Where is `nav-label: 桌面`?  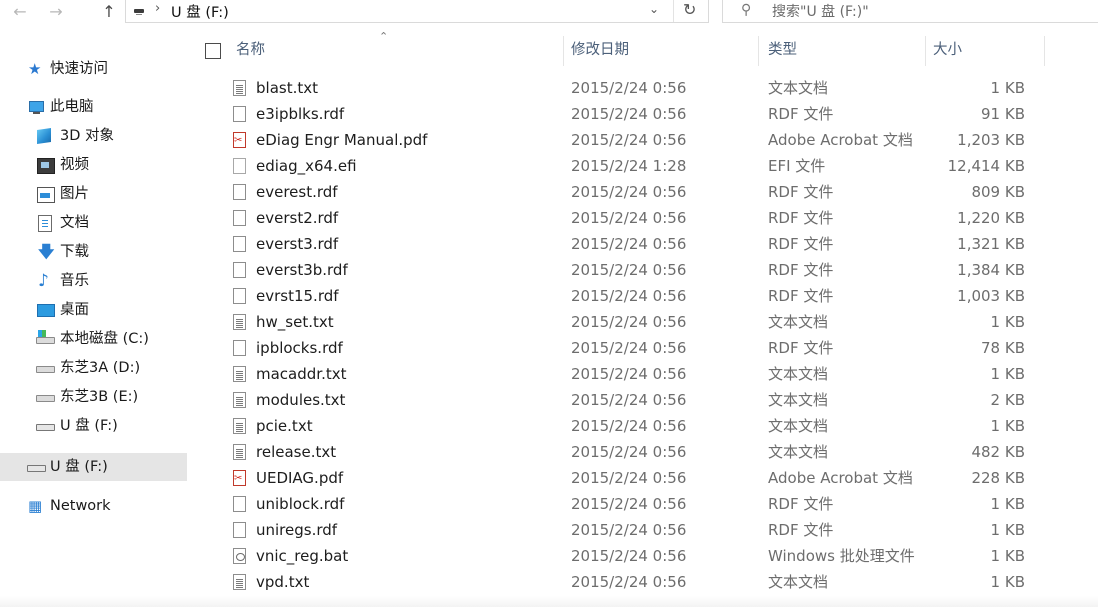
nav-label: 桌面 is located at coordinates (74, 310).